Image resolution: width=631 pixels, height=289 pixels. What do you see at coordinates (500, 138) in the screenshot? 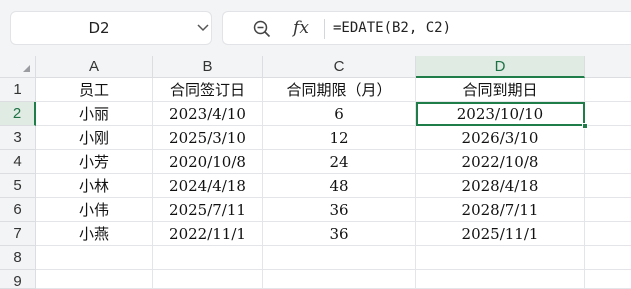
I see `cell-expiry: 2026/3/10` at bounding box center [500, 138].